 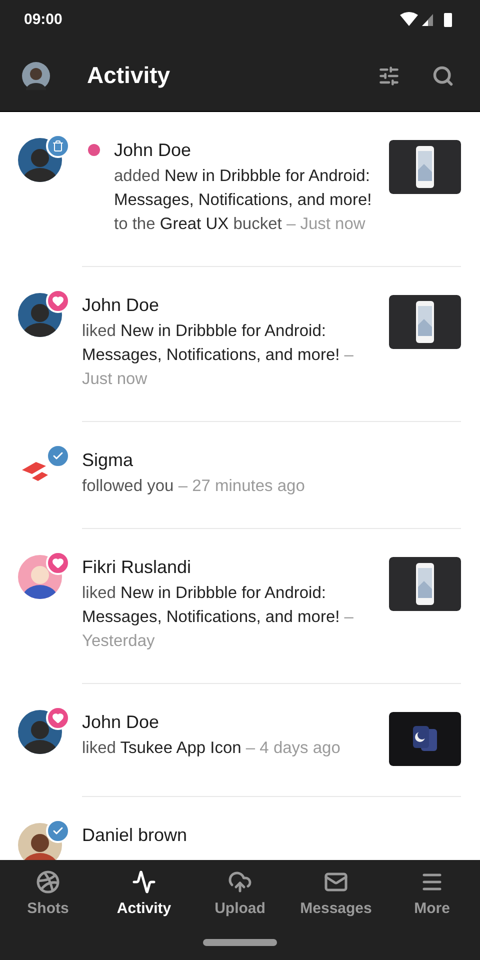 What do you see at coordinates (336, 882) in the screenshot?
I see `mail-icon` at bounding box center [336, 882].